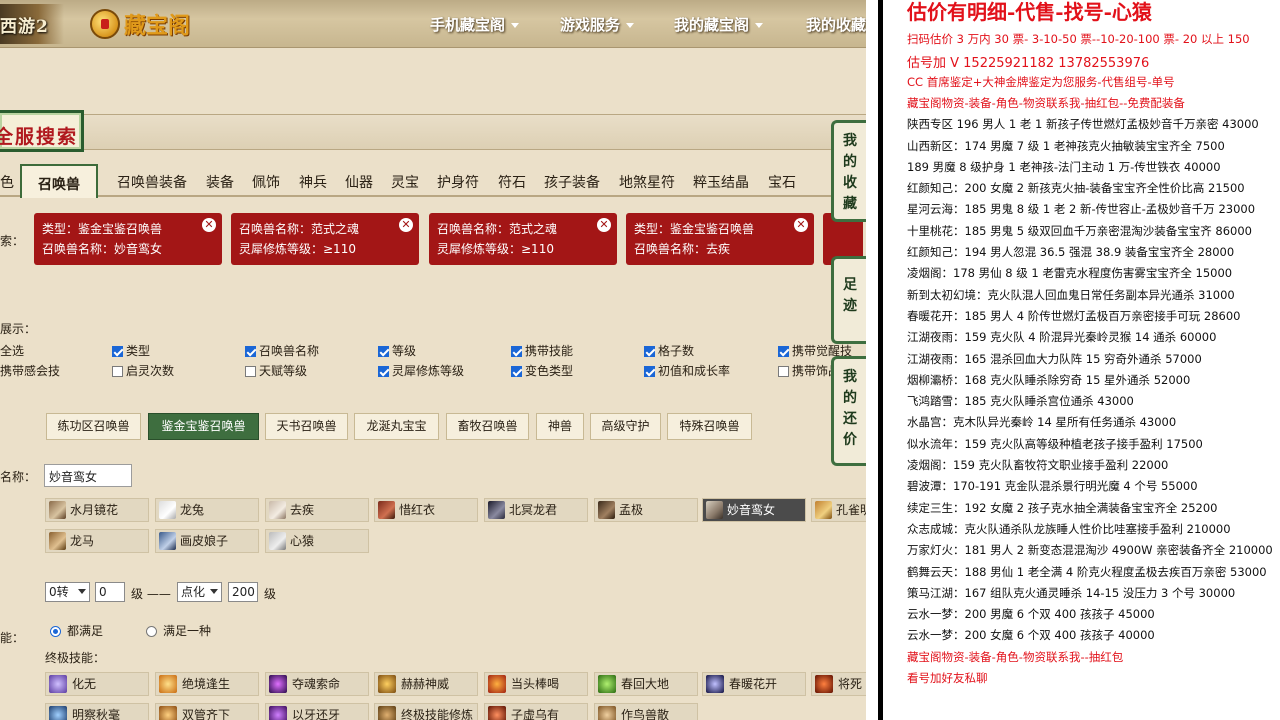 Image resolution: width=1280 pixels, height=720 pixels. I want to click on pet-option: 水月镜花, so click(97, 510).